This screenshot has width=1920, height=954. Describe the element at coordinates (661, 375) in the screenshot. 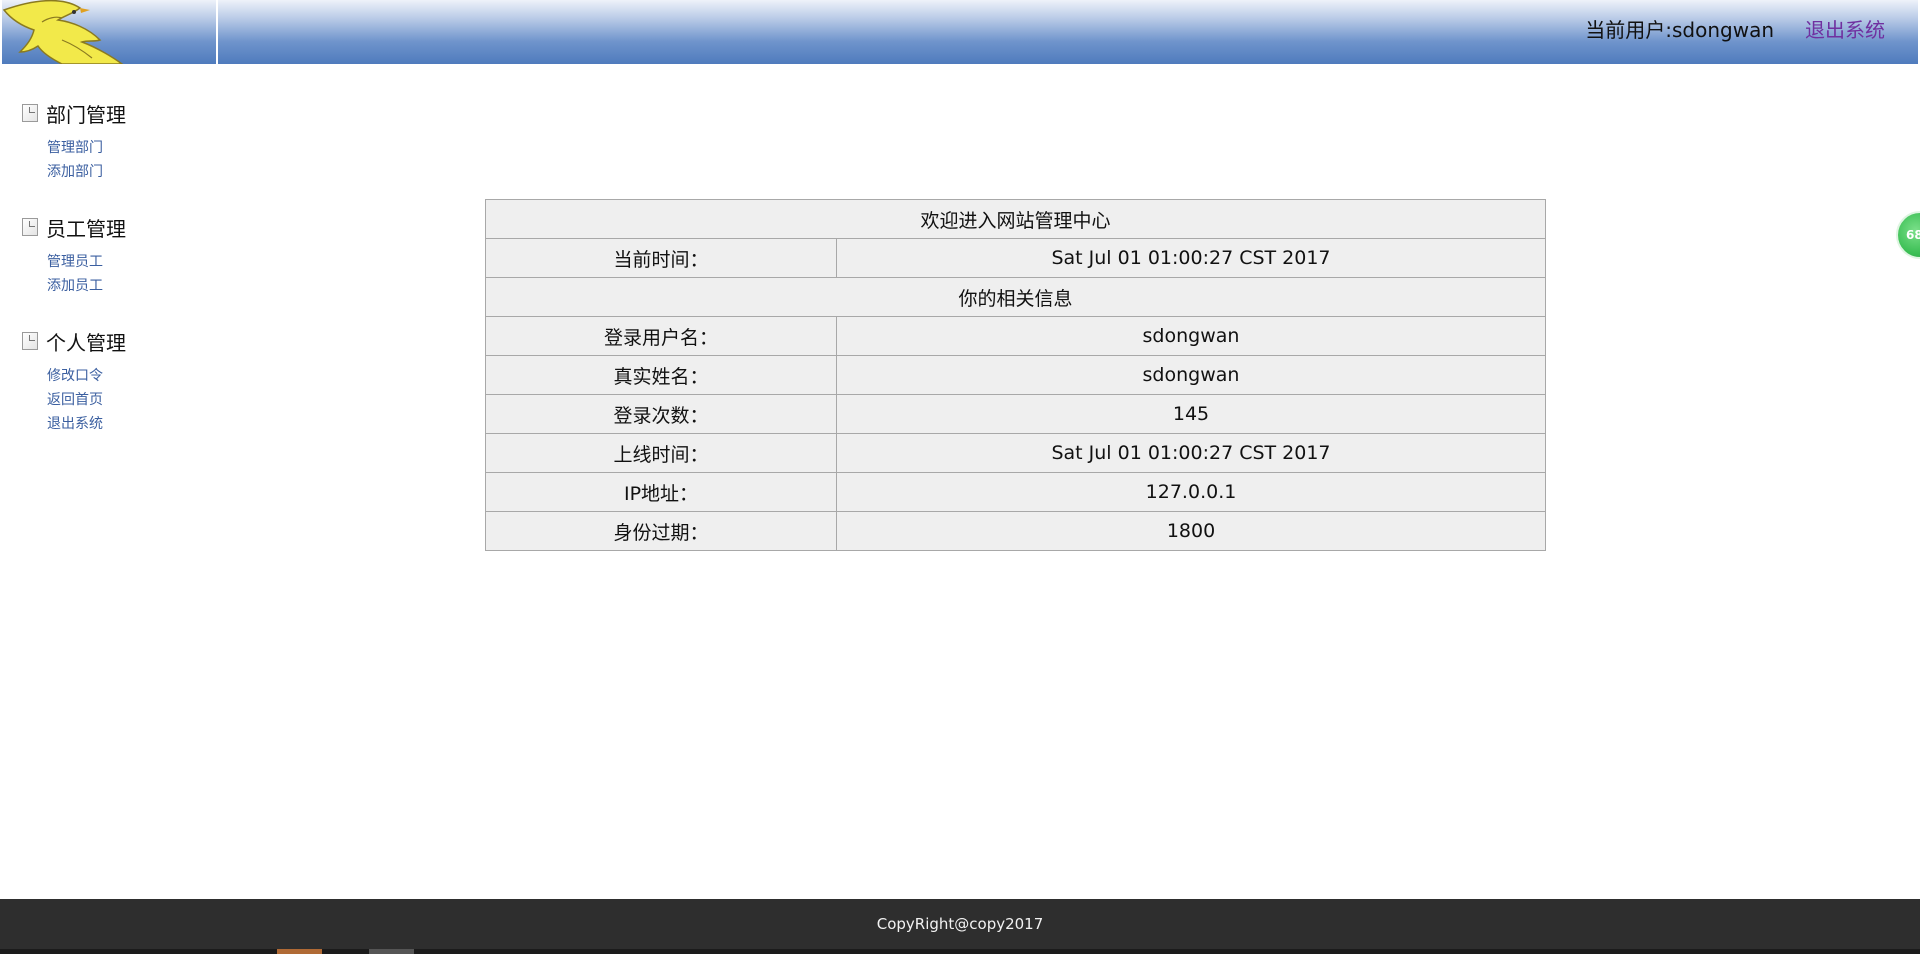

I see `row-label: 真实姓名：` at that location.